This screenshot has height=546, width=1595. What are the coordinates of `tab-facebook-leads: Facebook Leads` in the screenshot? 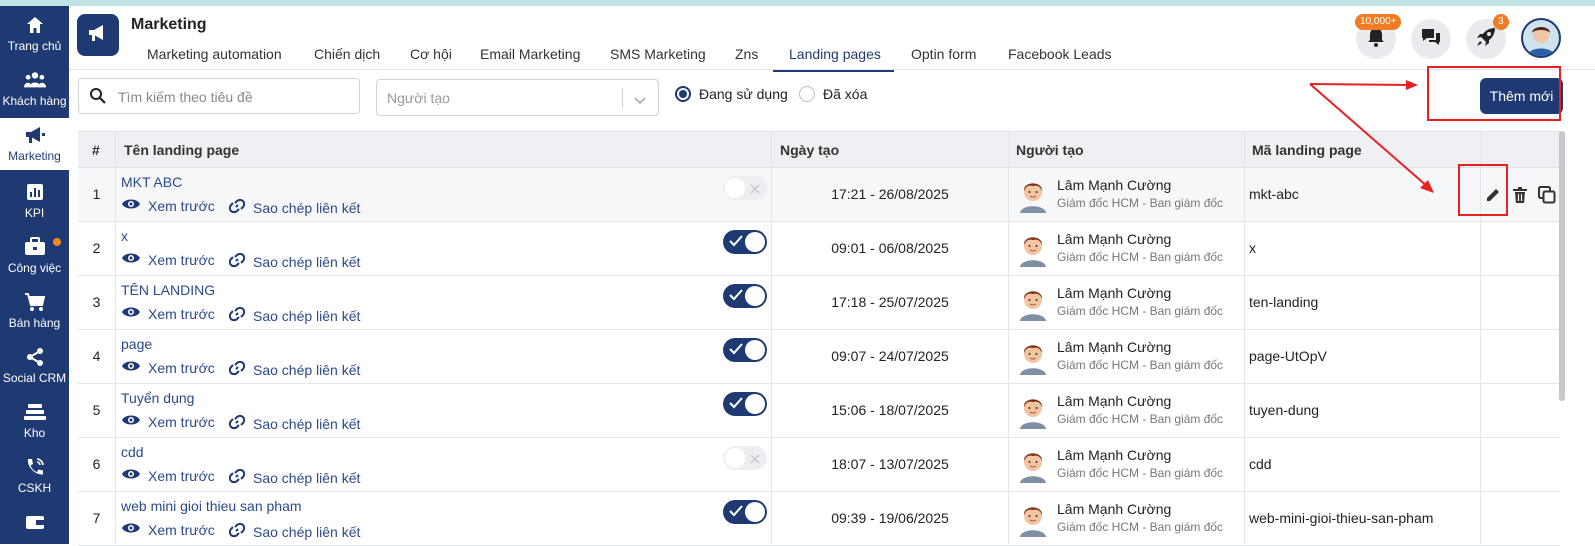 It's located at (1060, 54).